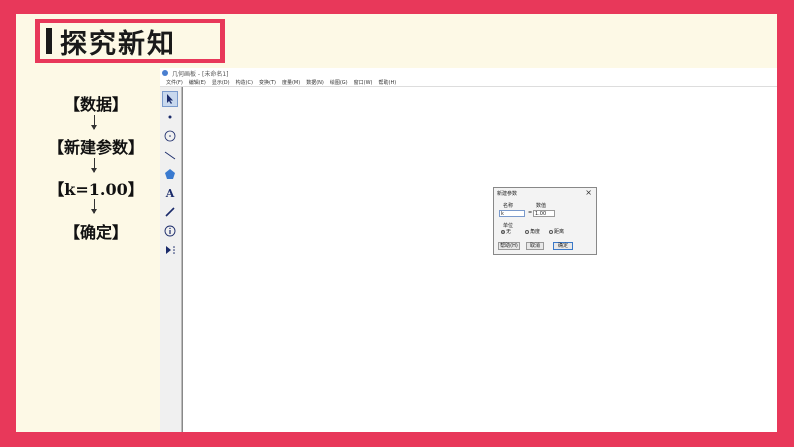 This screenshot has width=794, height=447. What do you see at coordinates (170, 193) in the screenshot?
I see `text-tool-icon: A` at bounding box center [170, 193].